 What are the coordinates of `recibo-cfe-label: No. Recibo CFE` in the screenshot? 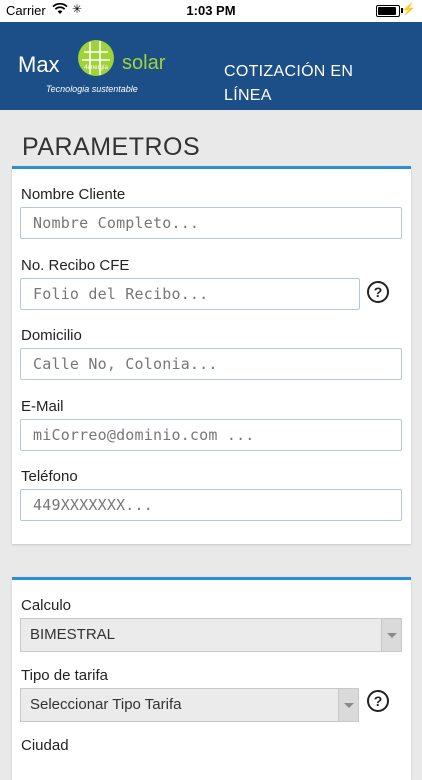 It's located at (75, 265).